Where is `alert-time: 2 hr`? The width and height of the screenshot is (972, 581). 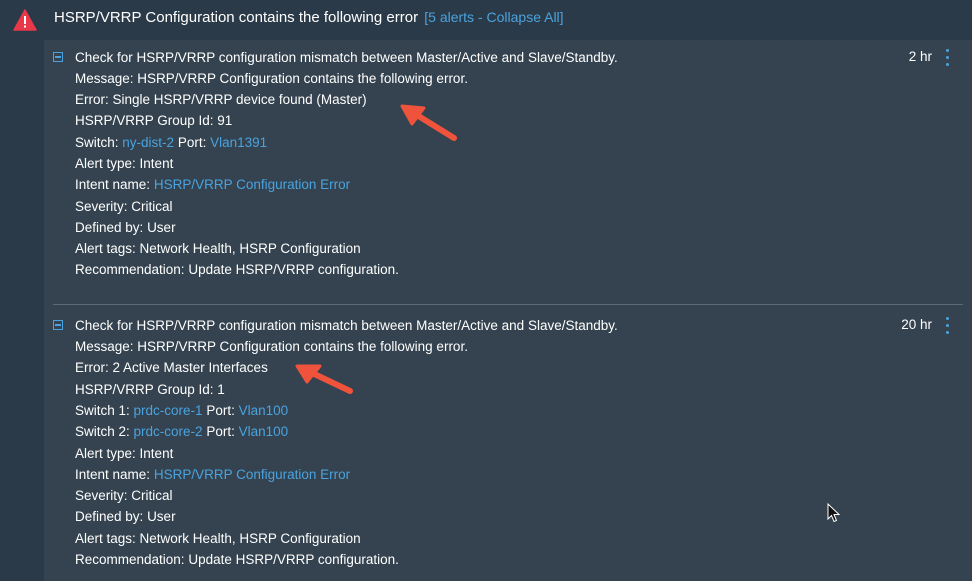
alert-time: 2 hr is located at coordinates (920, 56).